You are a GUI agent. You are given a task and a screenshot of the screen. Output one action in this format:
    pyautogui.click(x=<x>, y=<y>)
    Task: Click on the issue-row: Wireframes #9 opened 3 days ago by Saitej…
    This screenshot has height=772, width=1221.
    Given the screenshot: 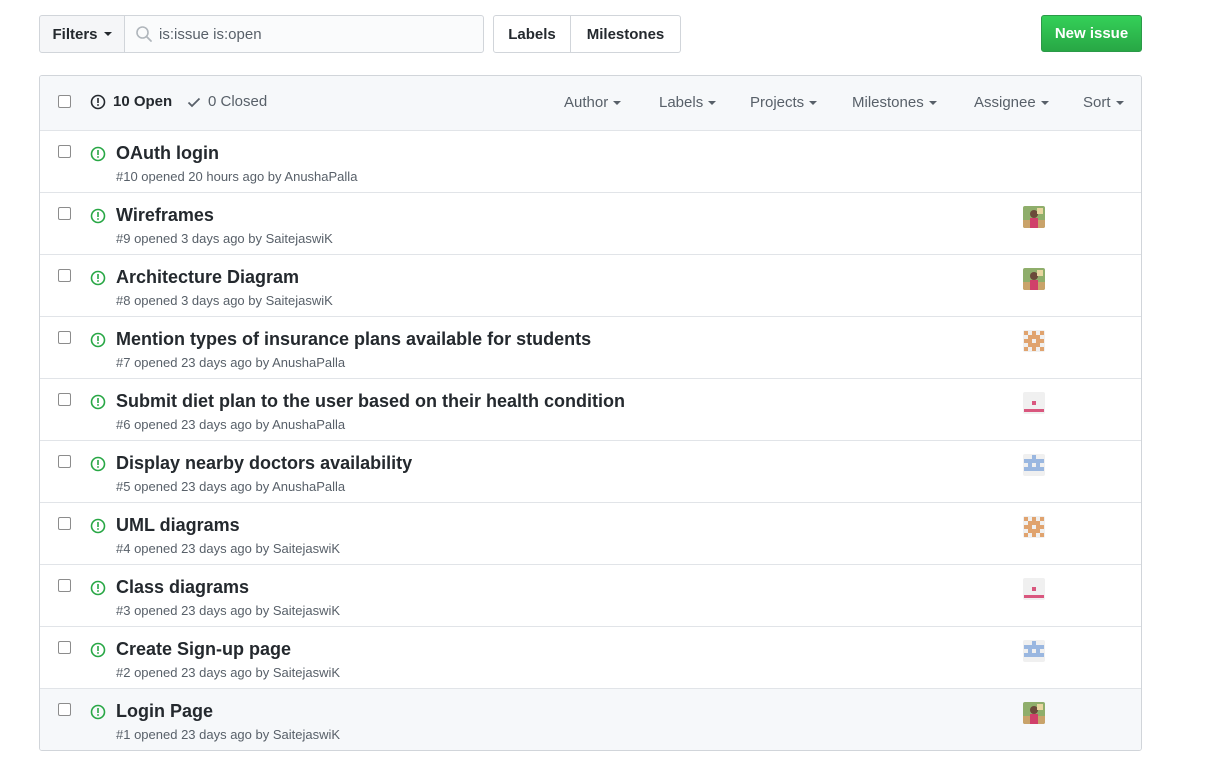 What is the action you would take?
    pyautogui.click(x=590, y=224)
    